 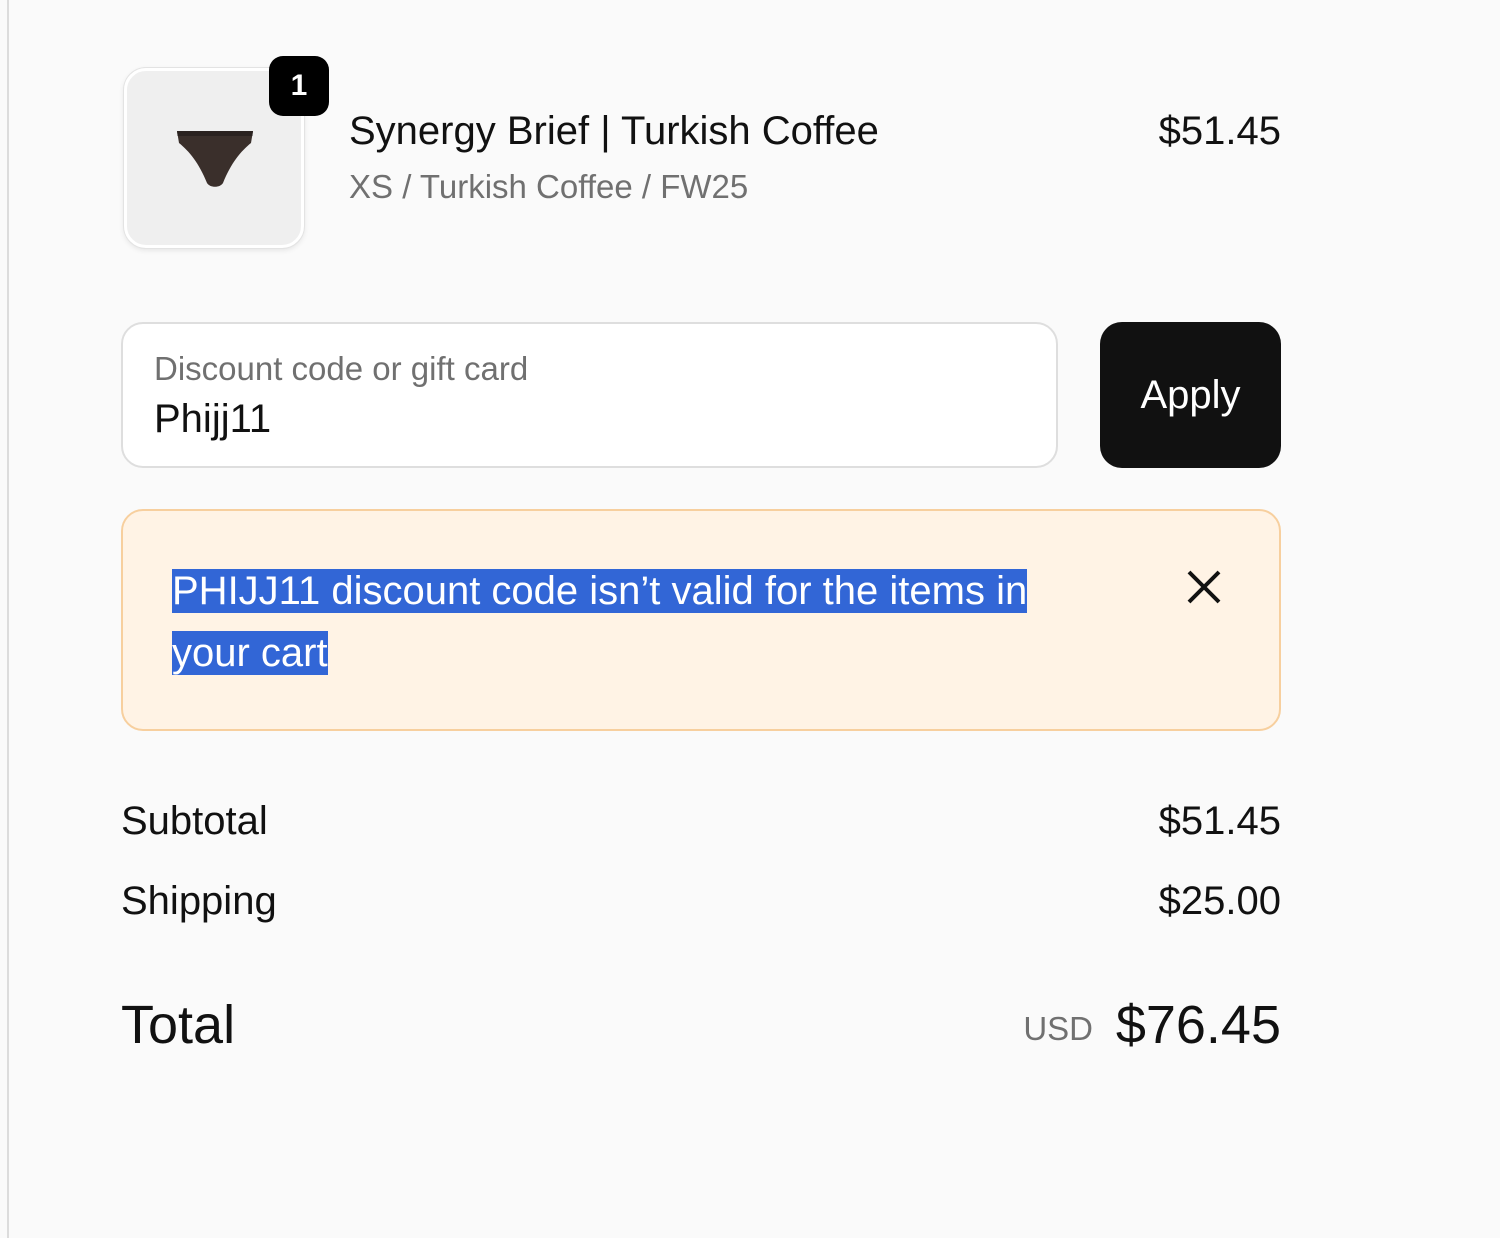 What do you see at coordinates (701, 1025) in the screenshot?
I see `total-row: Total USD $76.45` at bounding box center [701, 1025].